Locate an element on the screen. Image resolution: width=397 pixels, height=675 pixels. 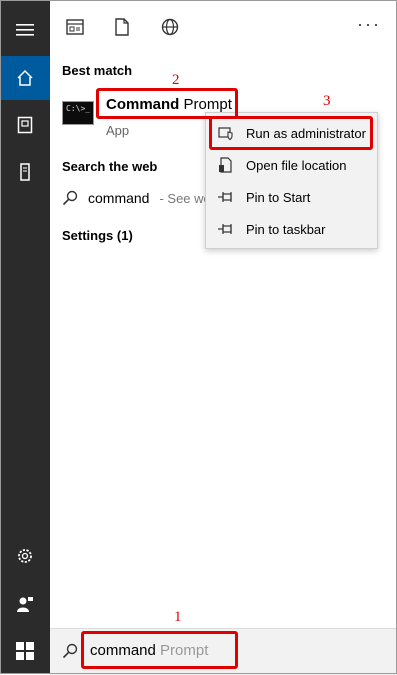
best-match-heading: Best match is located at coordinates (97, 70).